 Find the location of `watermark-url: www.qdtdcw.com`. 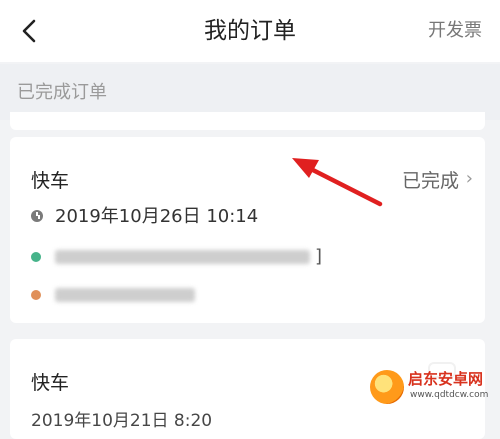

watermark-url: www.qdtdcw.com is located at coordinates (449, 395).